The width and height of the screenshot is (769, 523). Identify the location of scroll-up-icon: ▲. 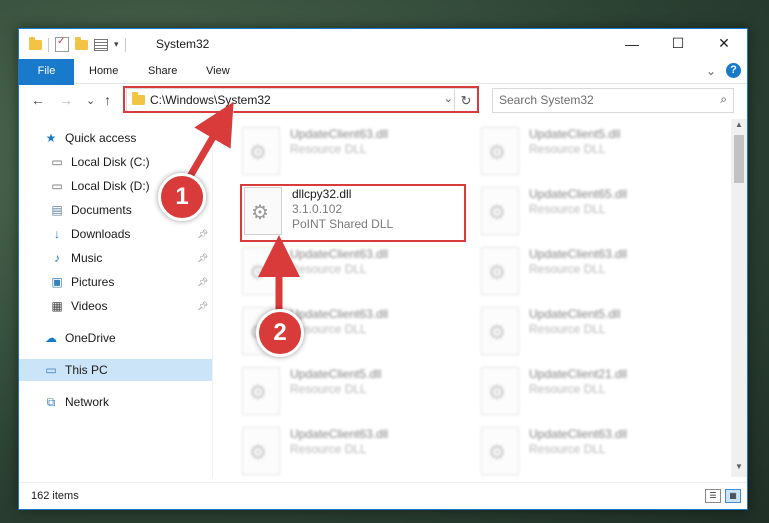
(739, 127).